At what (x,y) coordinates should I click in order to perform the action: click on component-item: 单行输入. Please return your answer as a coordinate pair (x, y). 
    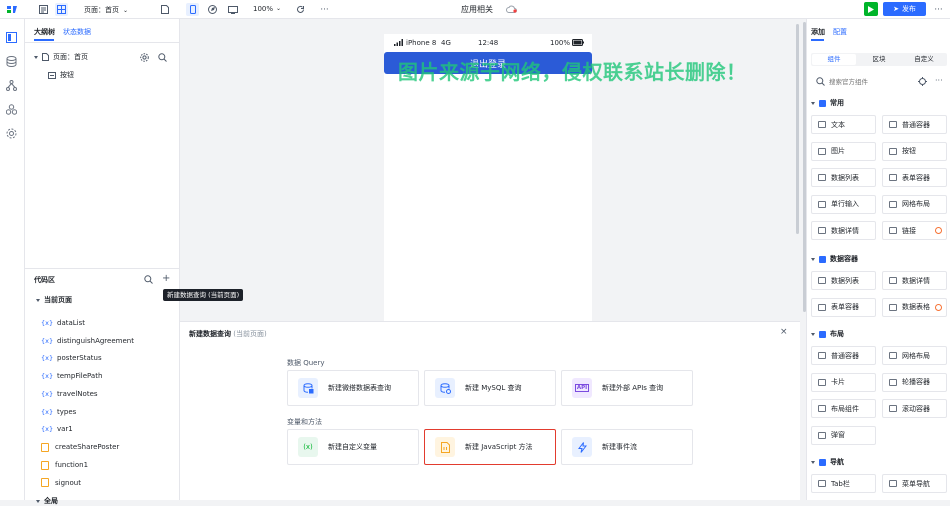
    Looking at the image, I should click on (843, 204).